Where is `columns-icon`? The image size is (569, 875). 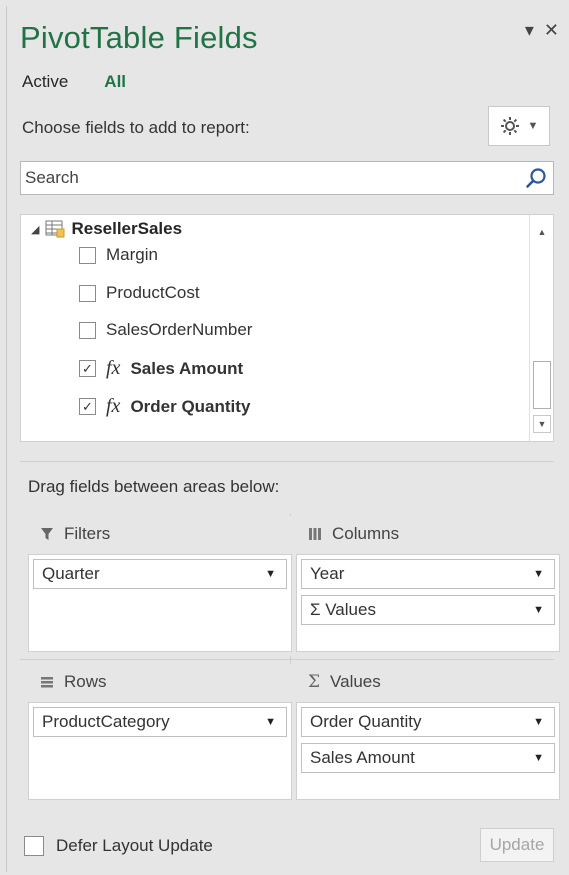
columns-icon is located at coordinates (315, 534).